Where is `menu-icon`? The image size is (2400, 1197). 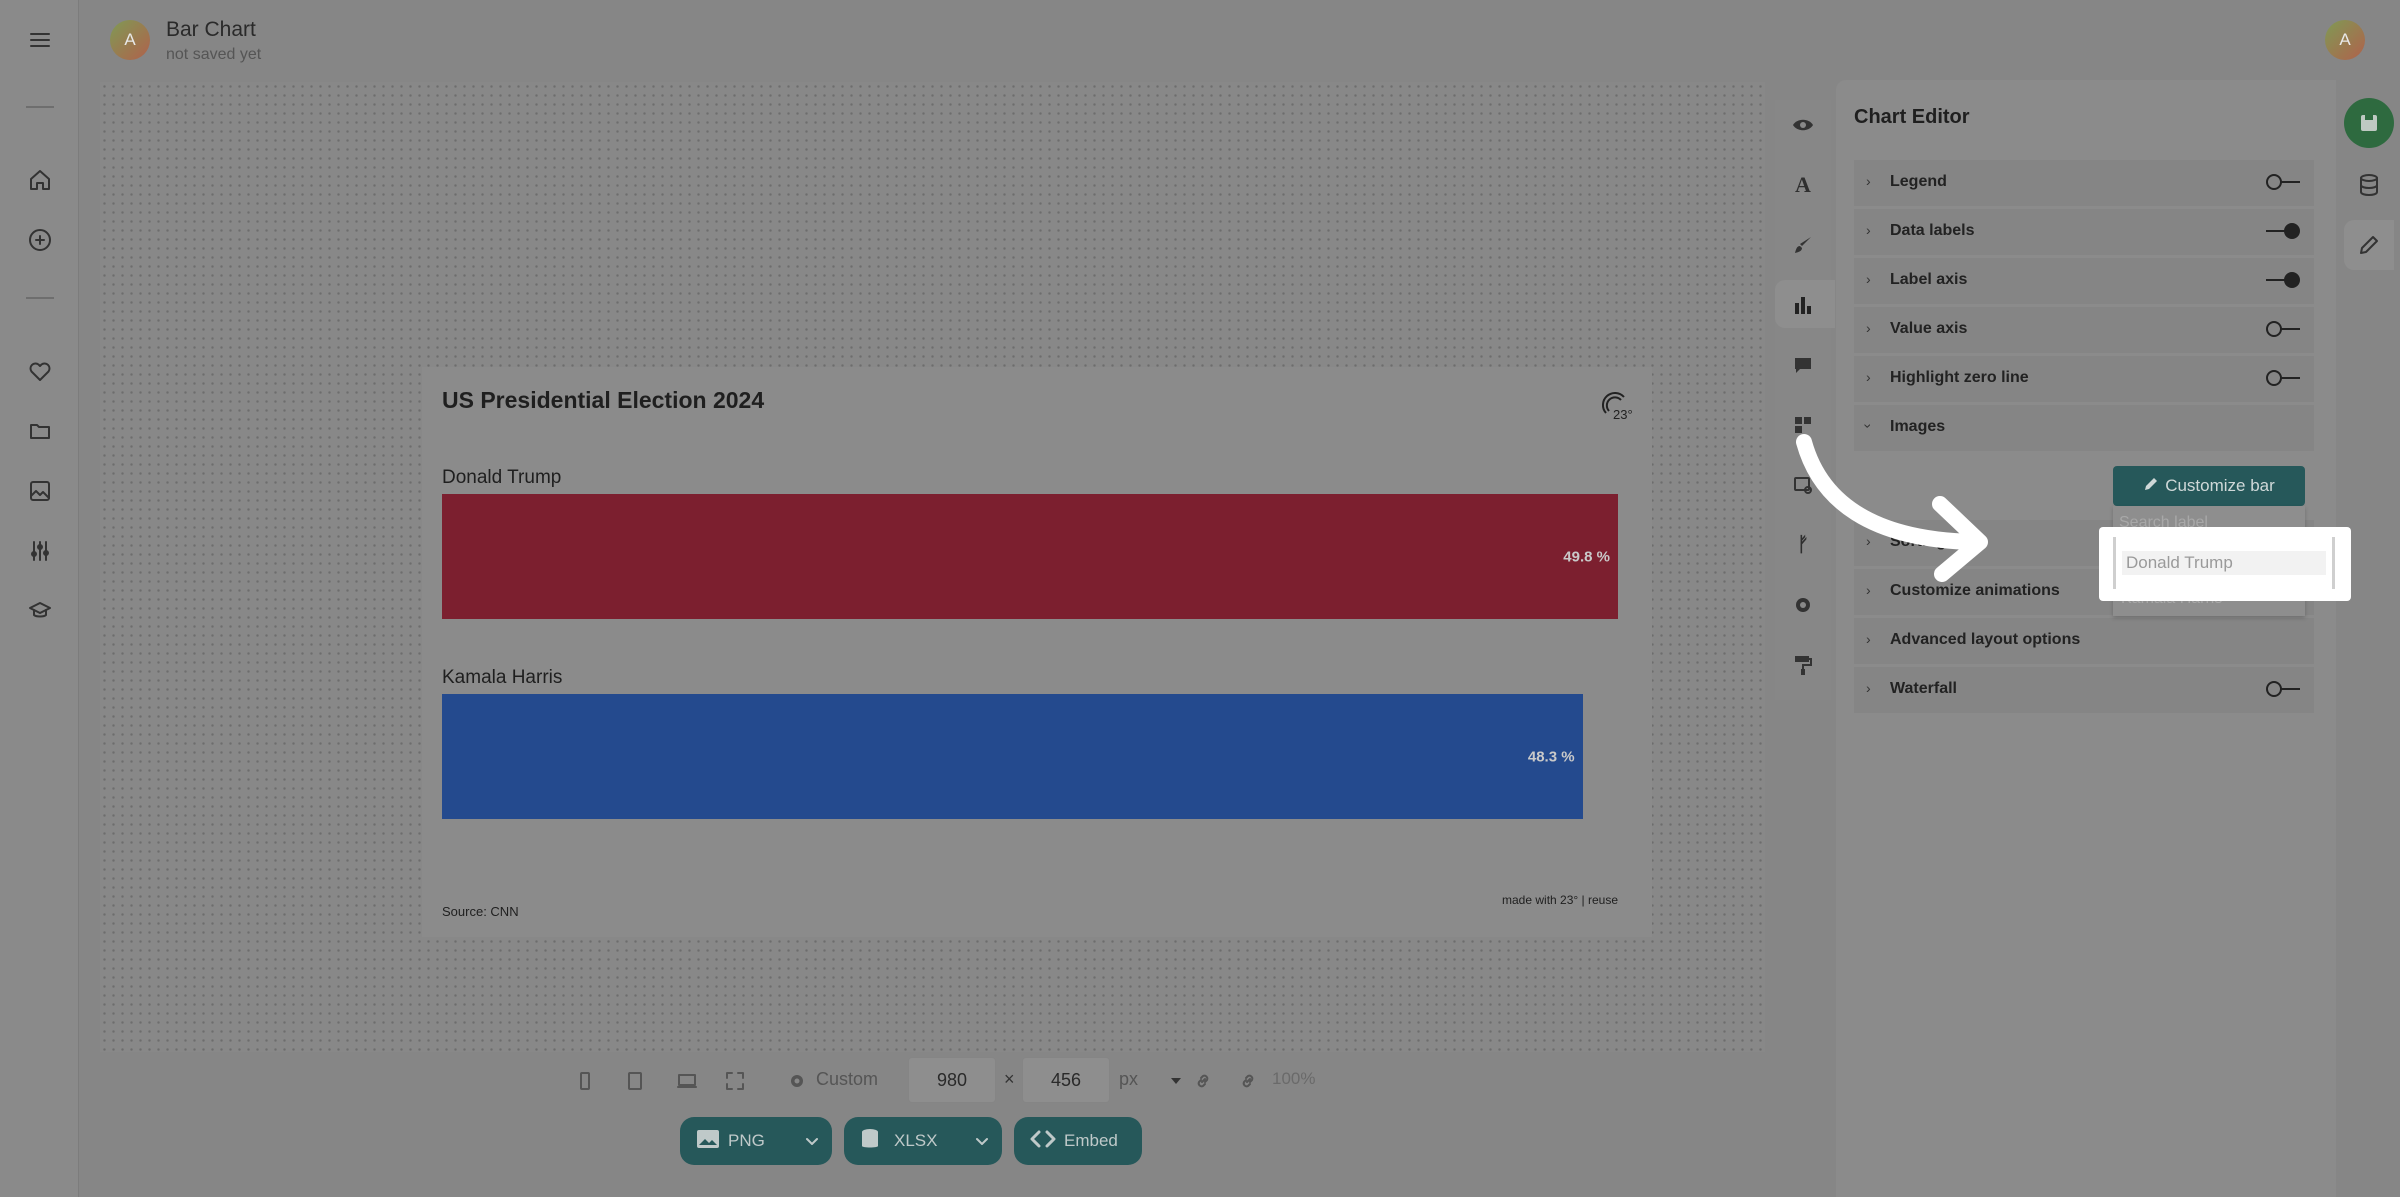
menu-icon is located at coordinates (40, 40).